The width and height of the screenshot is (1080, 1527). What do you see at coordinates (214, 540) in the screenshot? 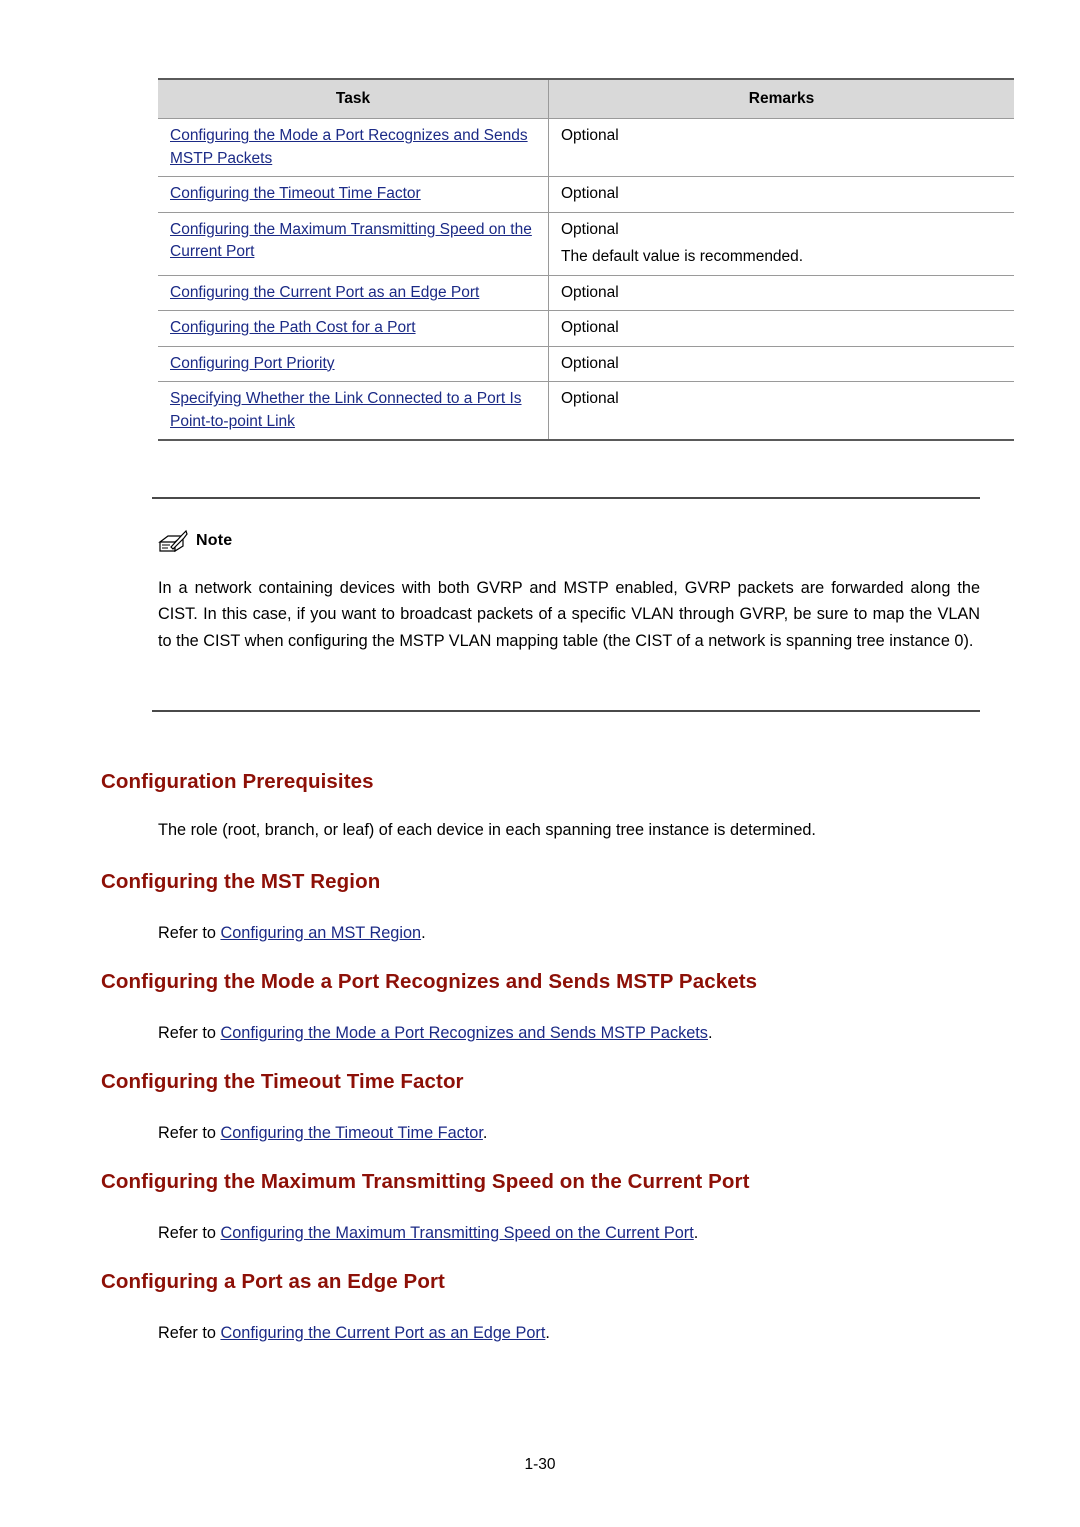
I see `note-label: Note` at bounding box center [214, 540].